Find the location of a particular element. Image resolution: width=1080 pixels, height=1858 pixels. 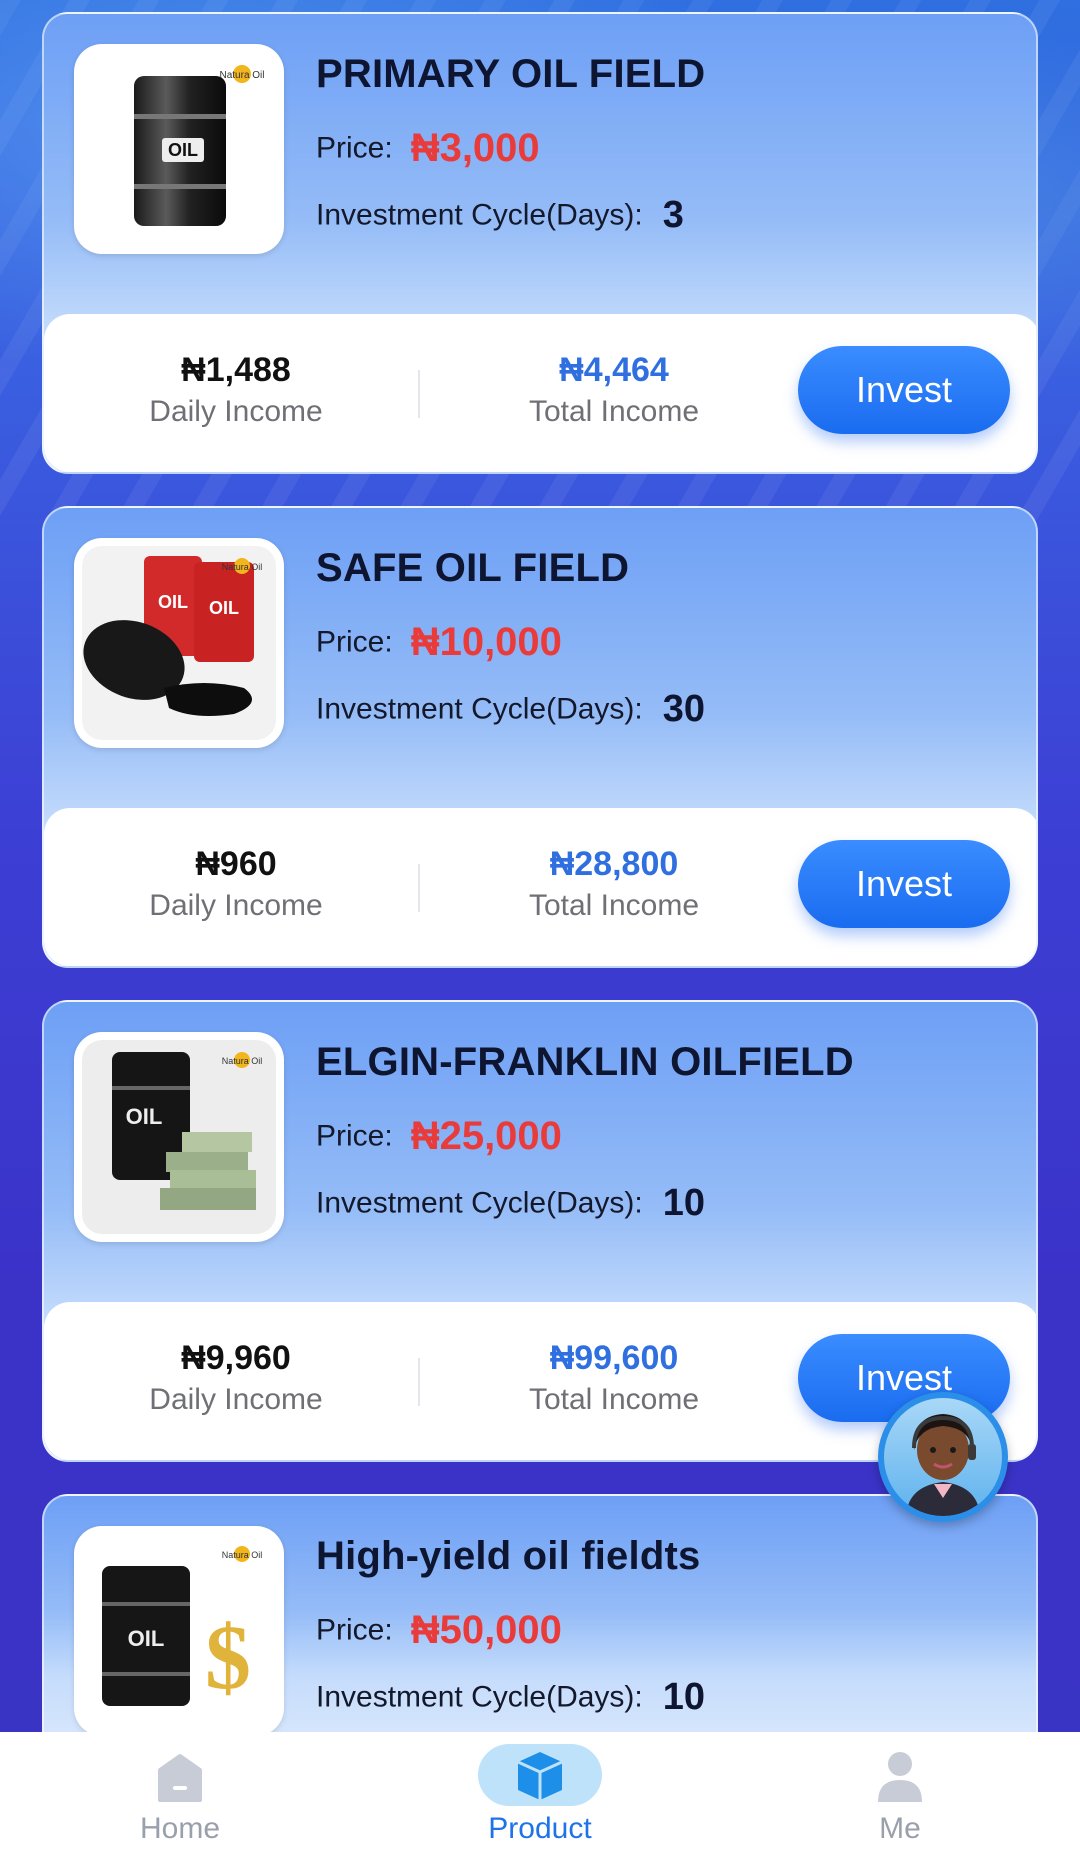

tab-home: Home is located at coordinates (180, 1795).